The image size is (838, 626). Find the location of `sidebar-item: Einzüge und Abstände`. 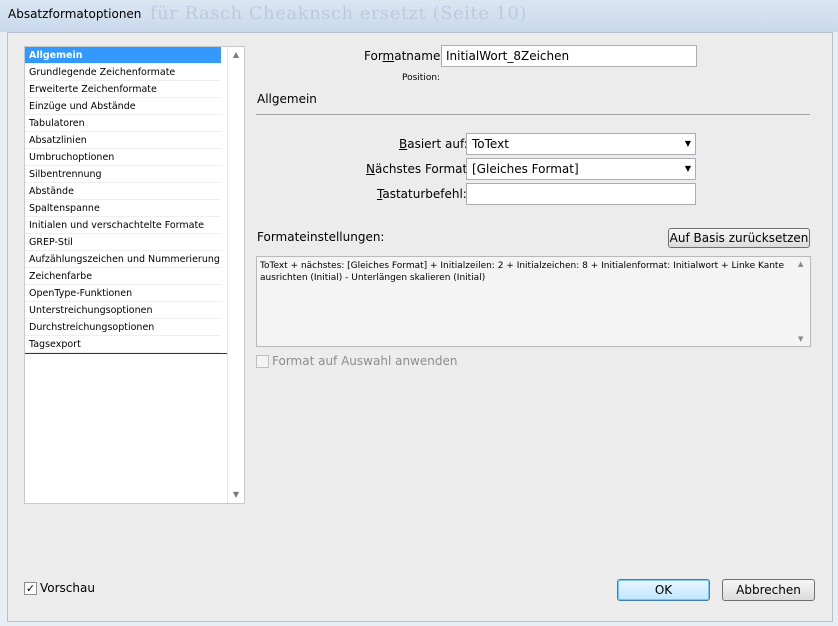

sidebar-item: Einzüge und Abstände is located at coordinates (123, 106).